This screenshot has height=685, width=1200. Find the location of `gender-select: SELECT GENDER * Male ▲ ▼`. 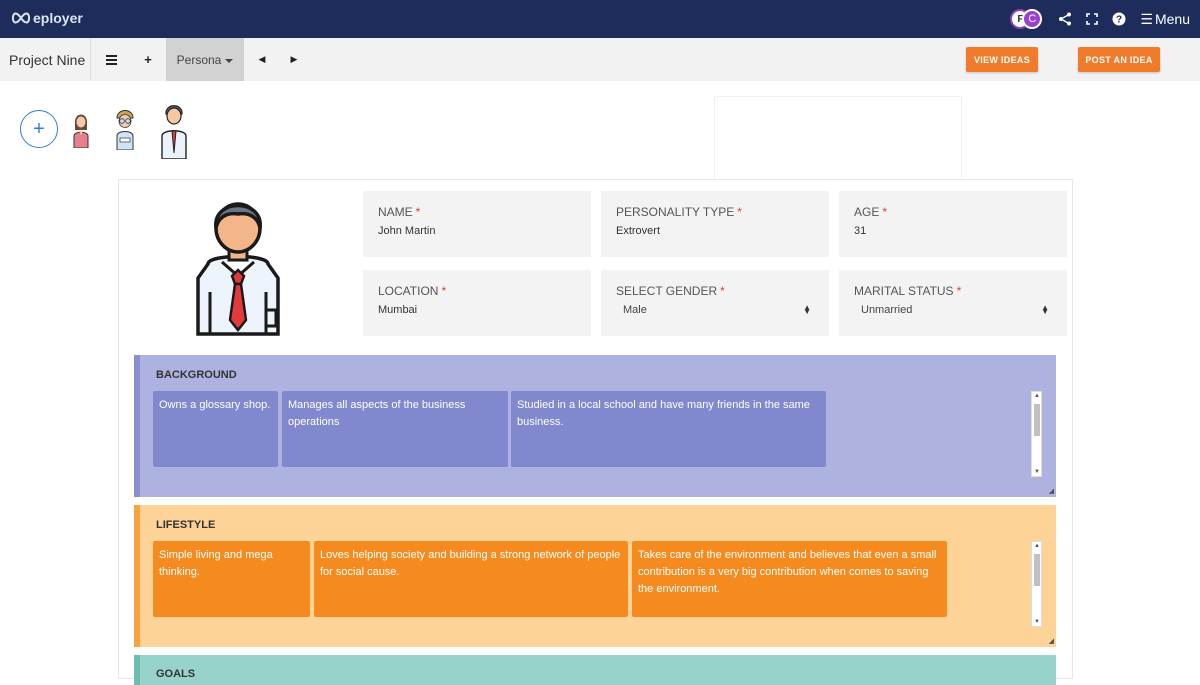

gender-select: SELECT GENDER * Male ▲ ▼ is located at coordinates (715, 303).